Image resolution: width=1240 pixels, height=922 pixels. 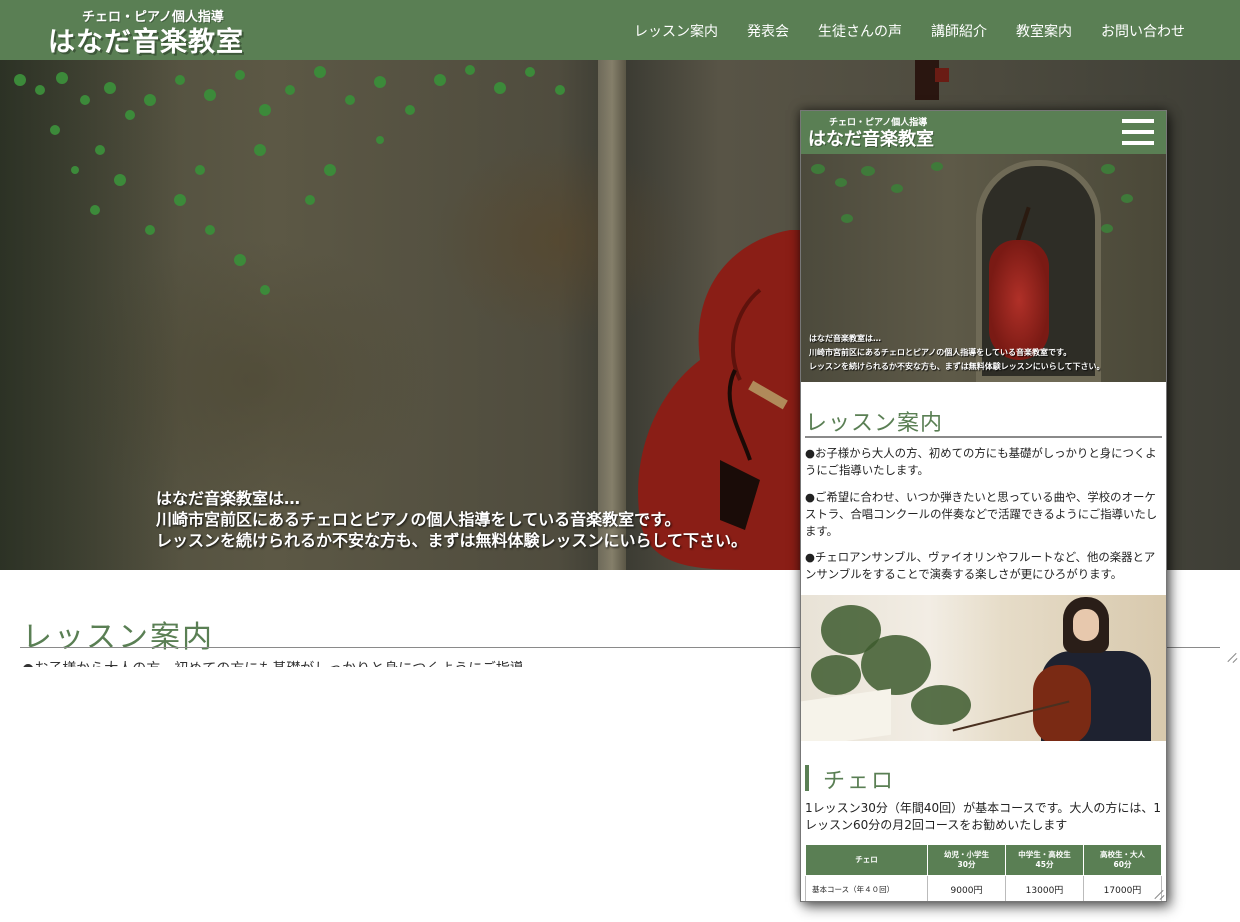 I want to click on table-header-junior: 中学生・高校生 45分, so click(x=1044, y=860).